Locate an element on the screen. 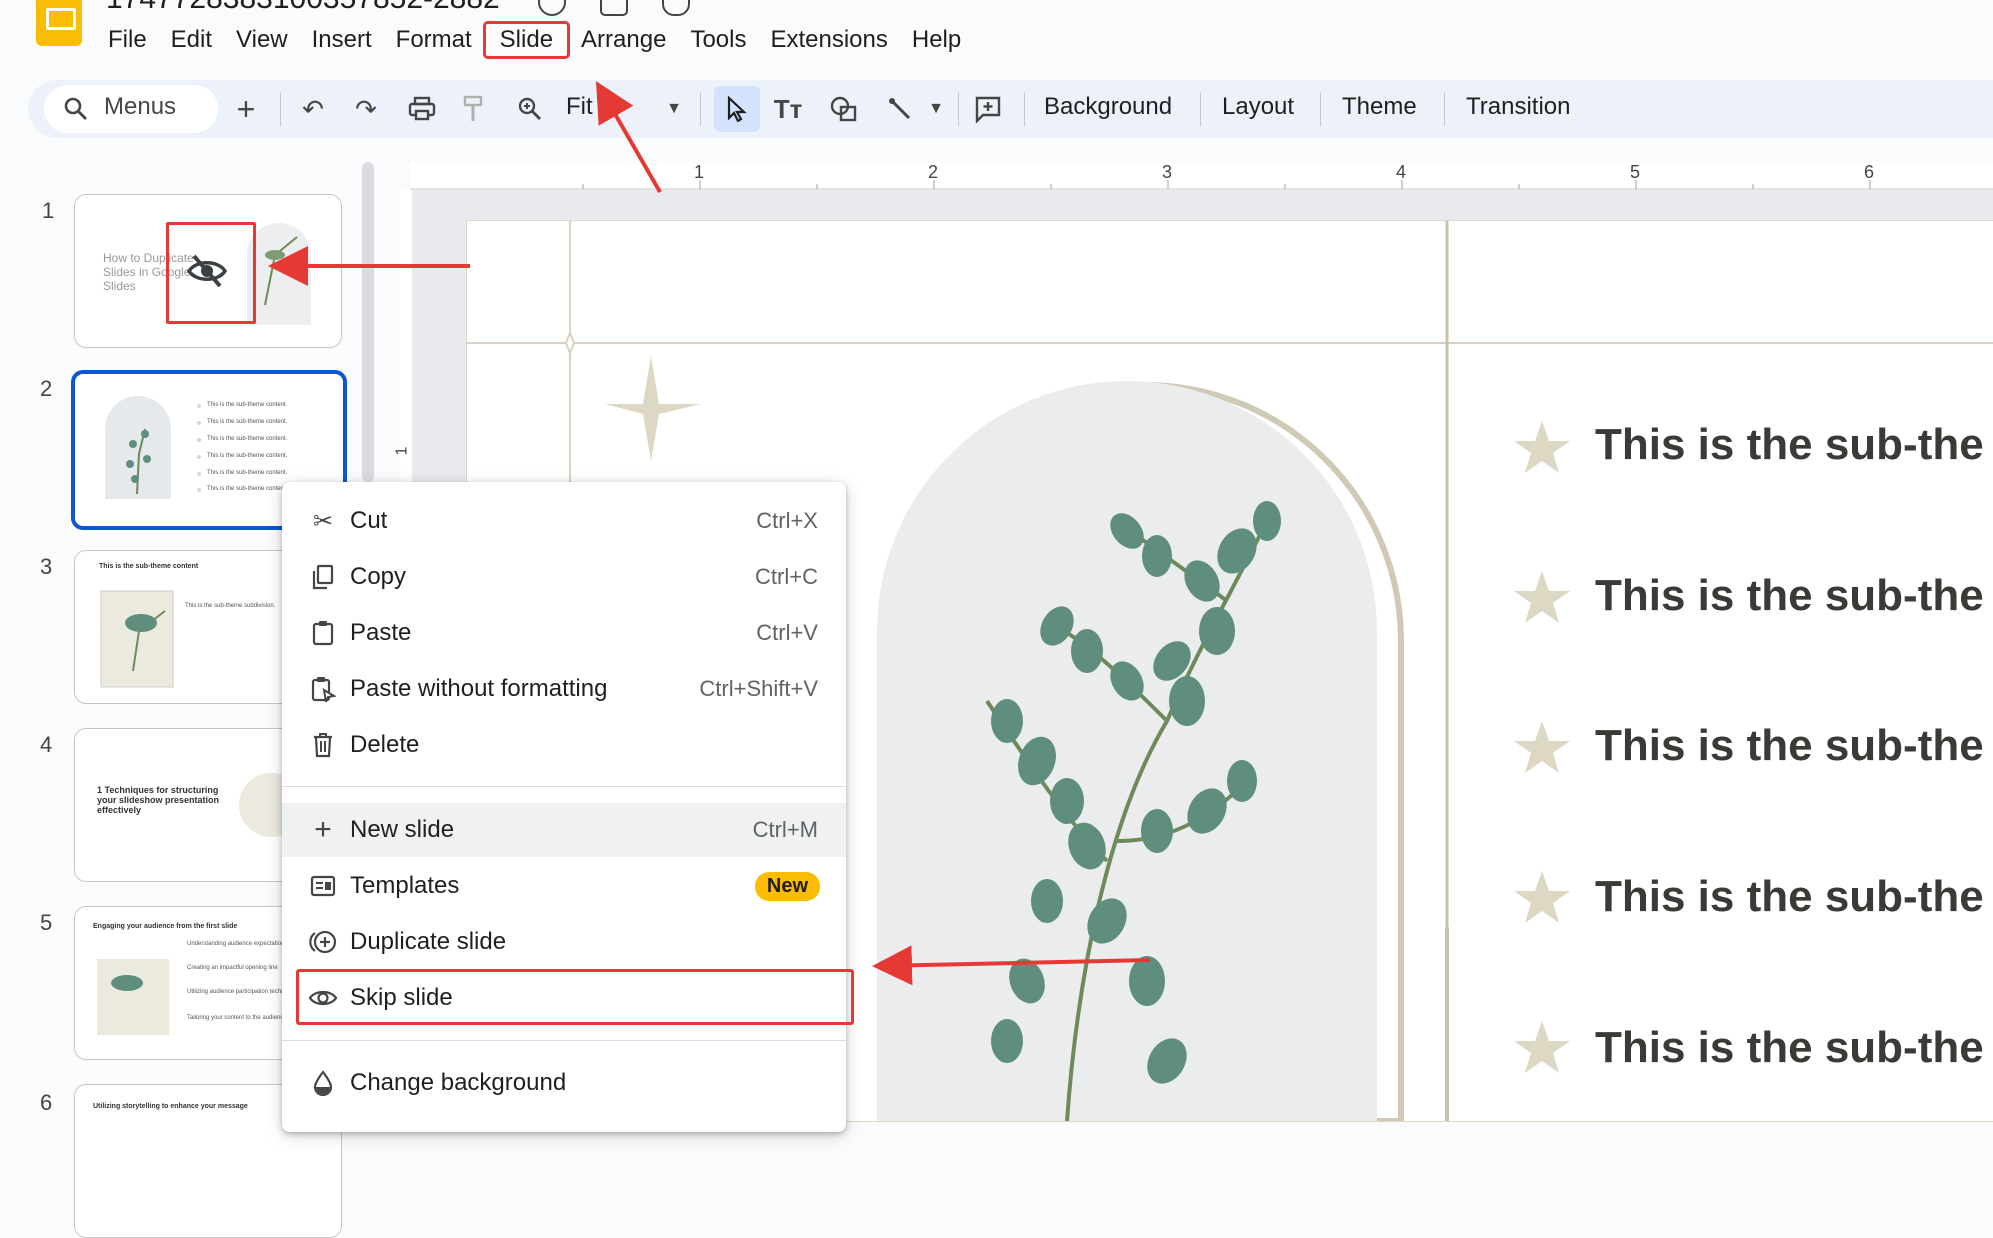  menu-tools: Tools is located at coordinates (718, 40).